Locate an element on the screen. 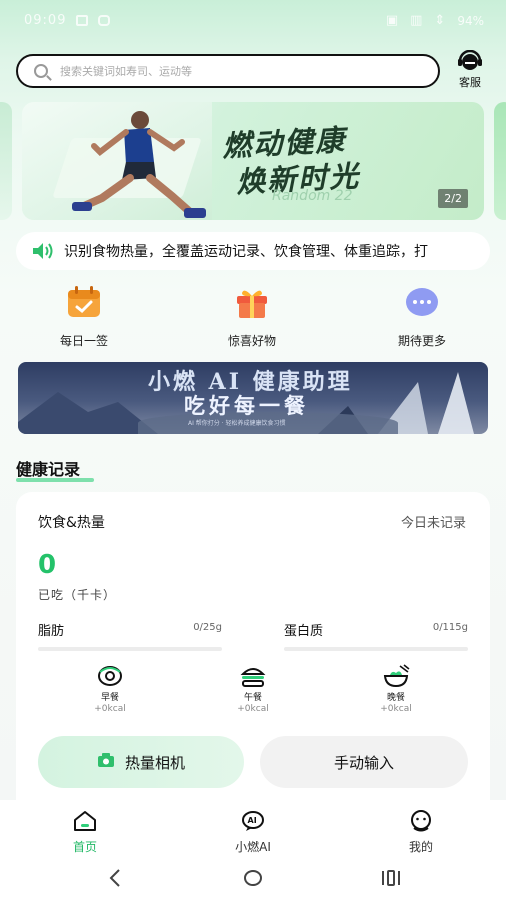 The height and width of the screenshot is (900, 506). customer-service-label: 客服 is located at coordinates (470, 82).